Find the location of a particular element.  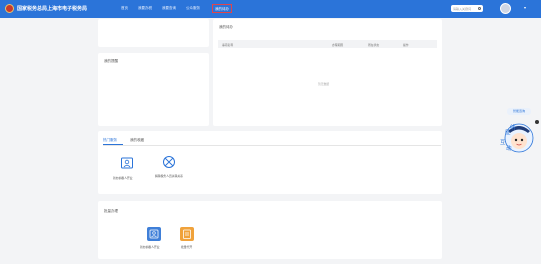

tab-hot-services: 热门服务 is located at coordinates (110, 140).